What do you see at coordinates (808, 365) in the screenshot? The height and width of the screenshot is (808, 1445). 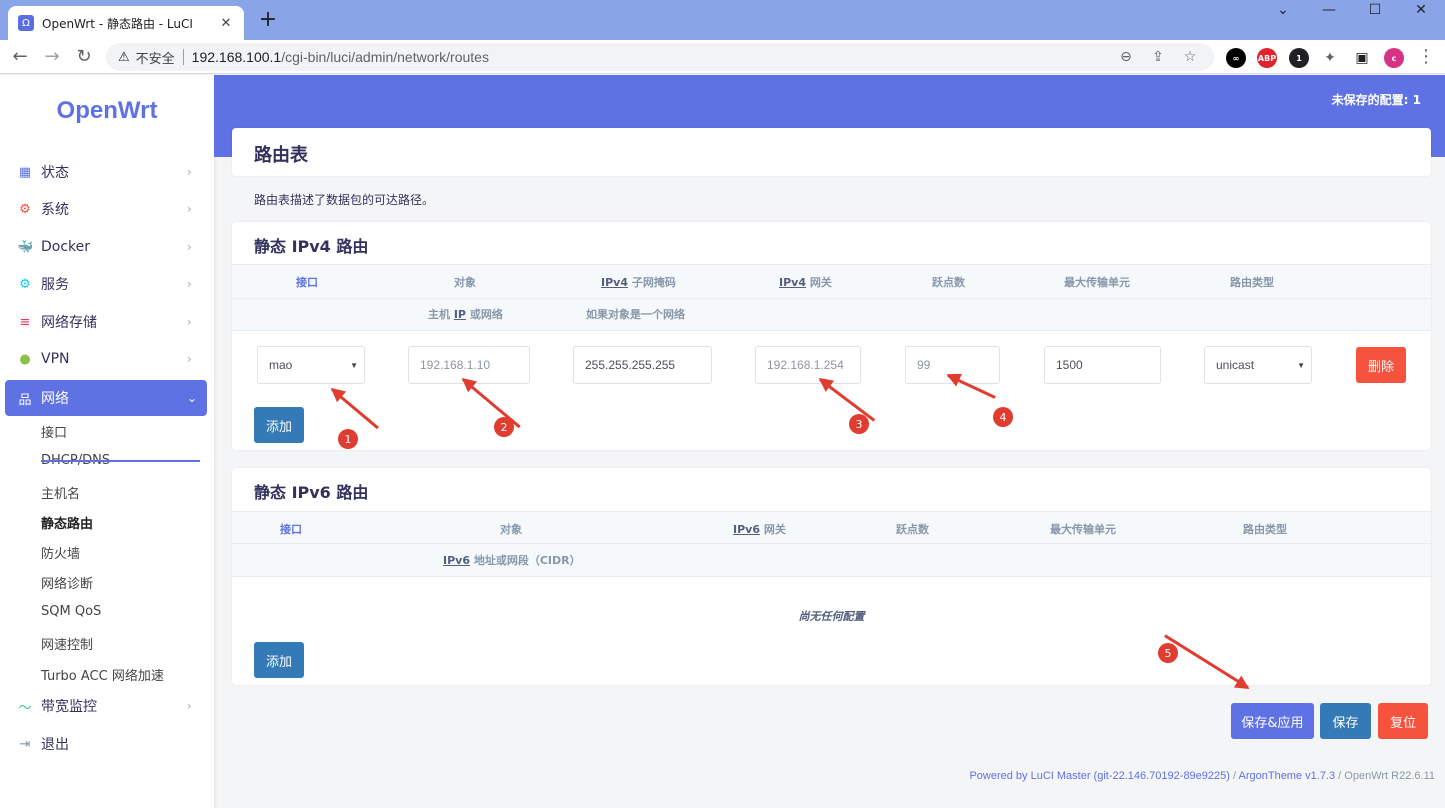 I see `gateway-input: 192.168.1.254` at bounding box center [808, 365].